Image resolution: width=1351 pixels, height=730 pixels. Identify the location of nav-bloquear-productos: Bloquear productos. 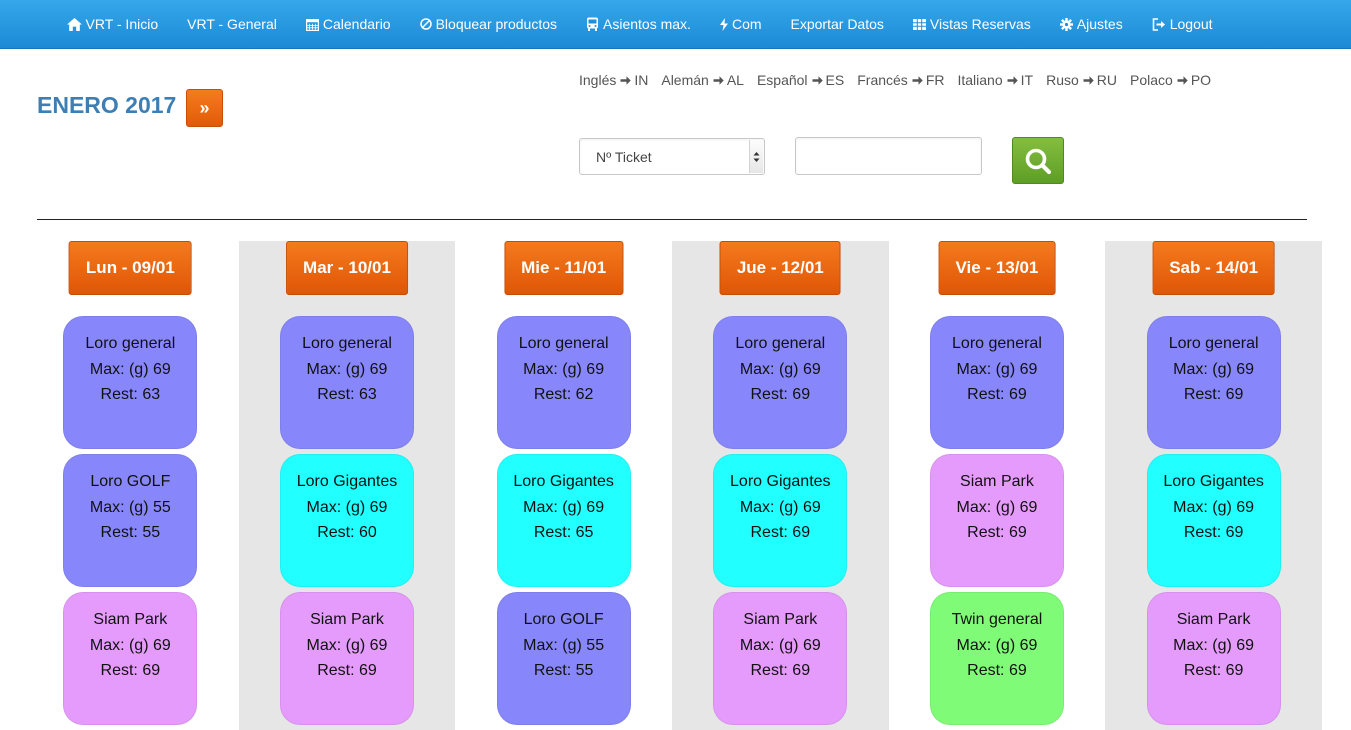
(488, 24).